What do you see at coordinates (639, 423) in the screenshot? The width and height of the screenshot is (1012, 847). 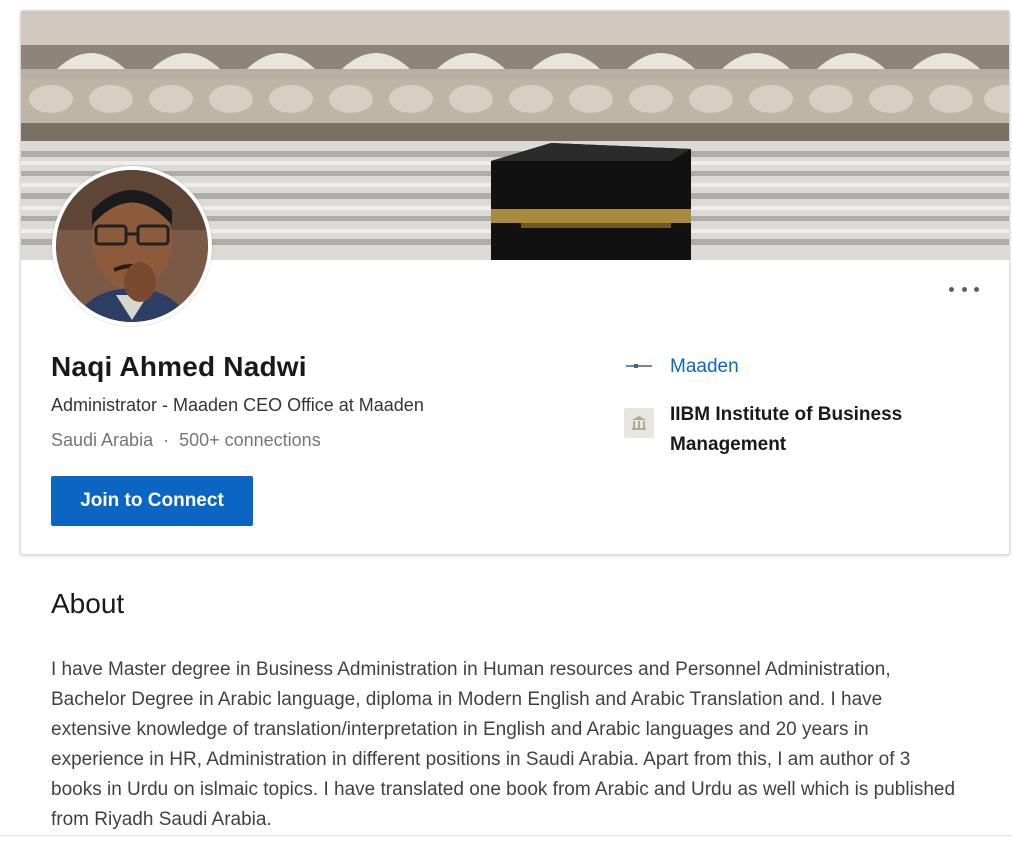 I see `school-building-icon` at bounding box center [639, 423].